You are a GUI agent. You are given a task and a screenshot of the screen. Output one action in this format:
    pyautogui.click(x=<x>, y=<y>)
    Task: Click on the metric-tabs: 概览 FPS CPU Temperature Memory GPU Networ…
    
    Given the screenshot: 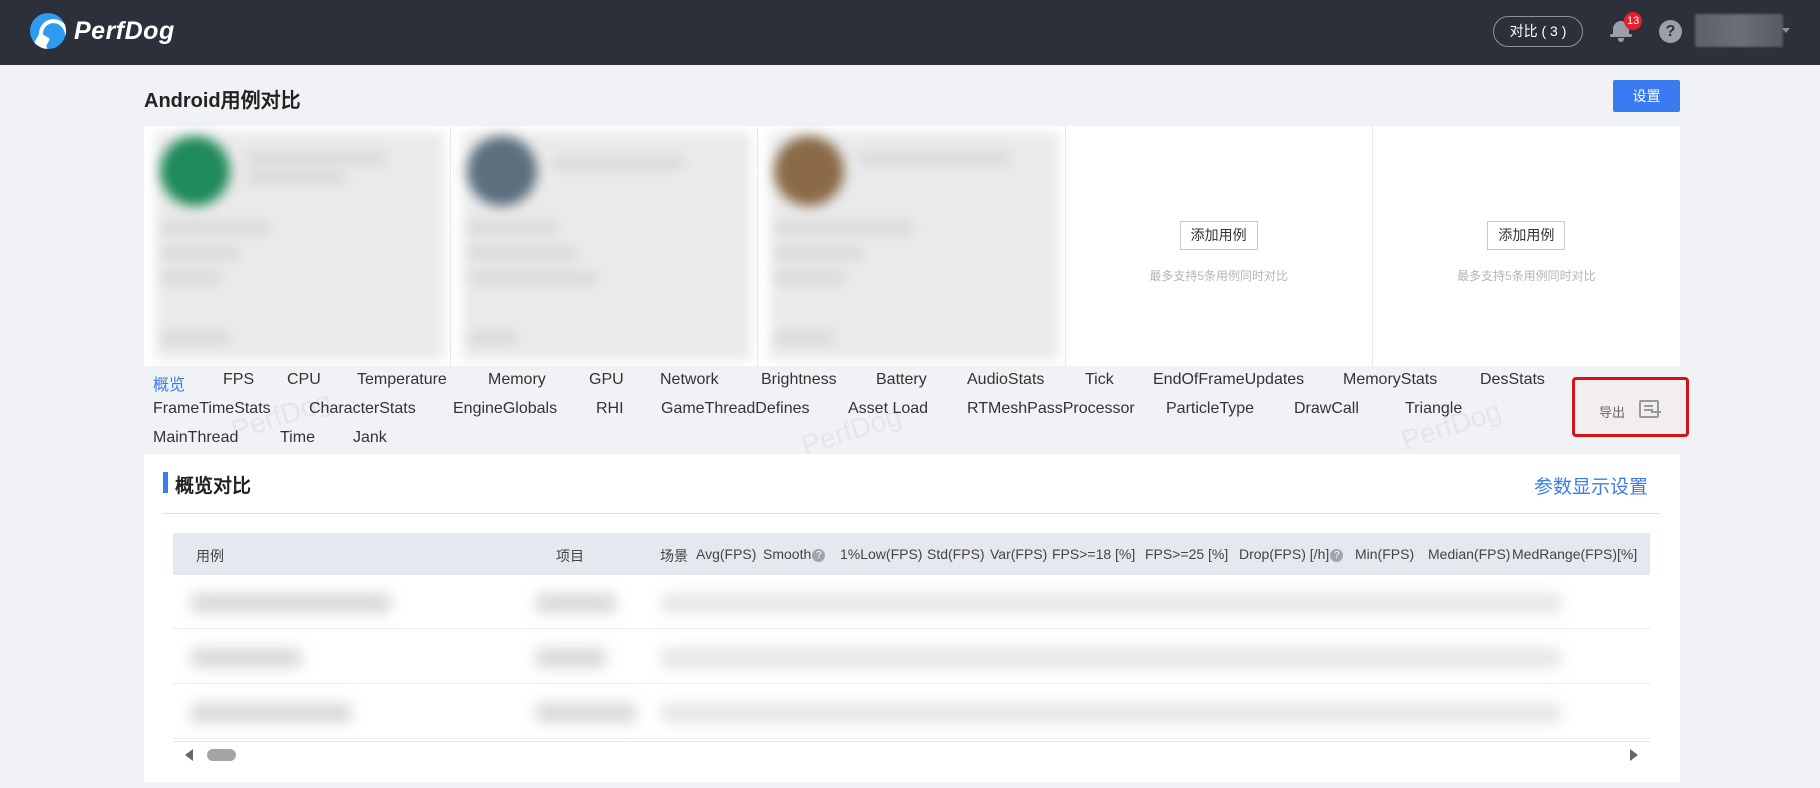 What is the action you would take?
    pyautogui.click(x=912, y=410)
    